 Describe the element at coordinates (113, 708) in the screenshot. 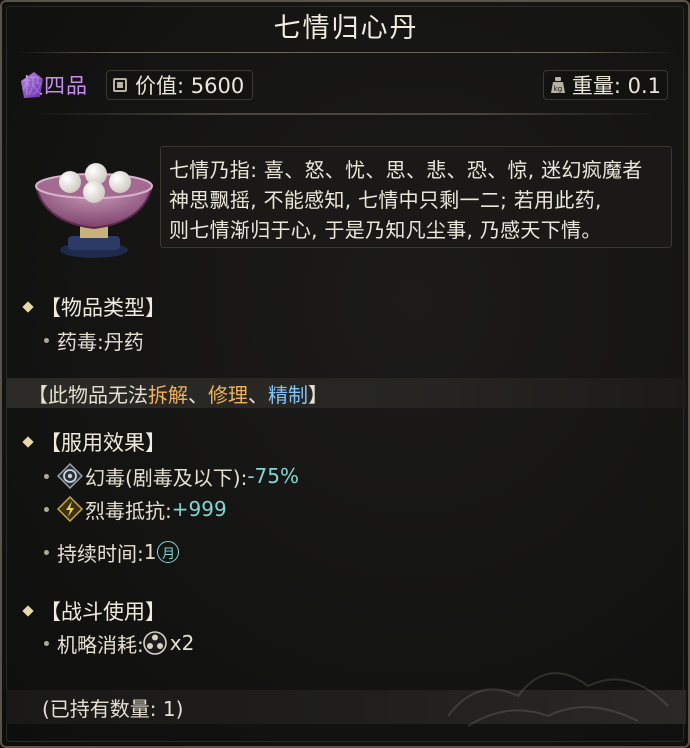

I see `owned-quantity-label: (已持有数量: 1)` at that location.